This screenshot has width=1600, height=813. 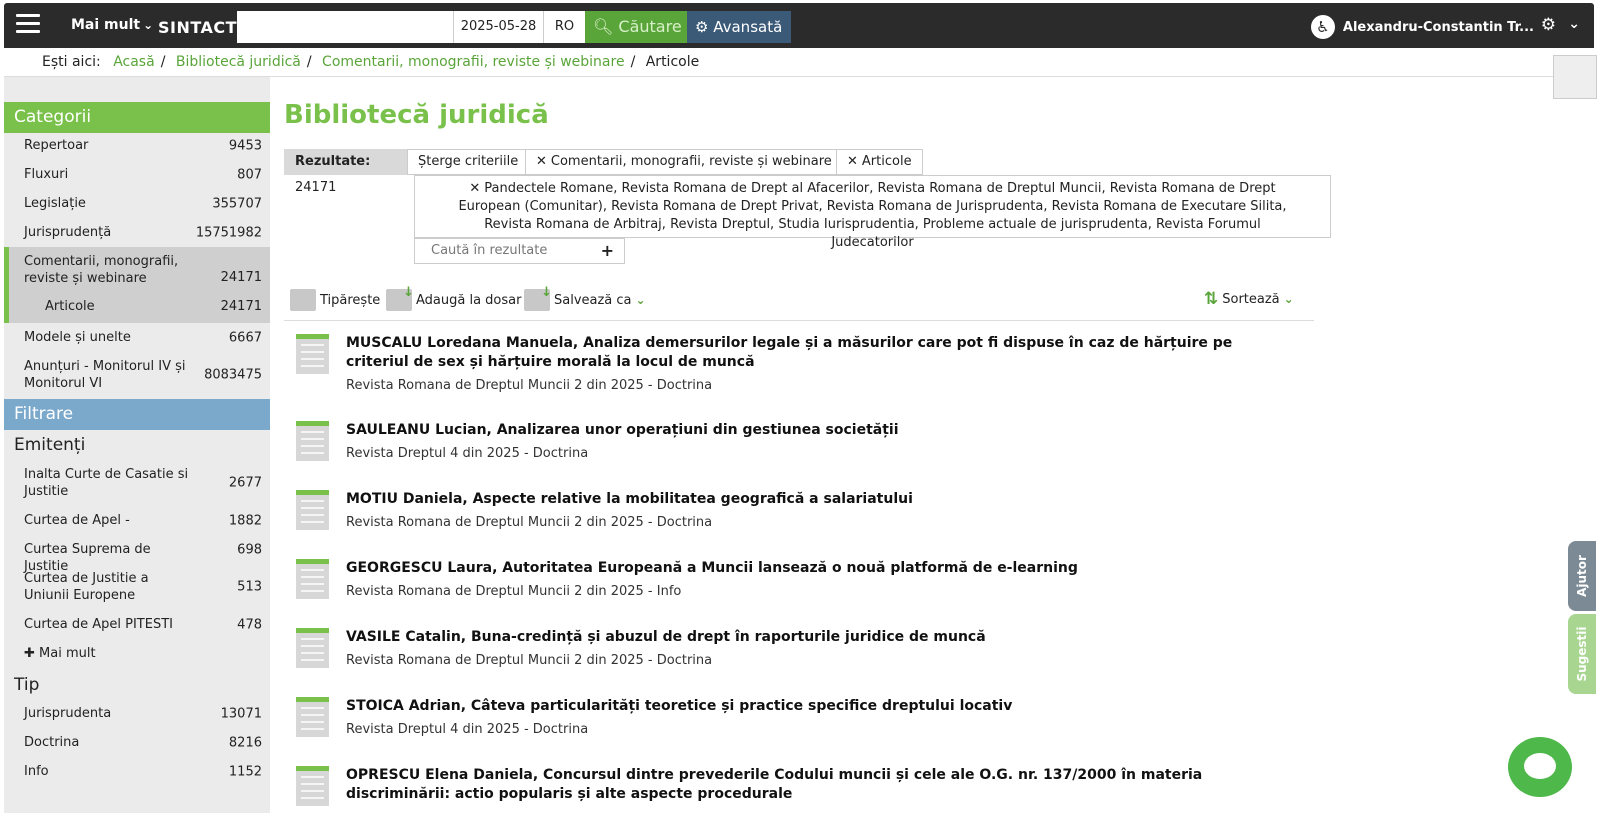 What do you see at coordinates (453, 298) in the screenshot?
I see `add-to-folder-button: ↓ Adaugă la dosar` at bounding box center [453, 298].